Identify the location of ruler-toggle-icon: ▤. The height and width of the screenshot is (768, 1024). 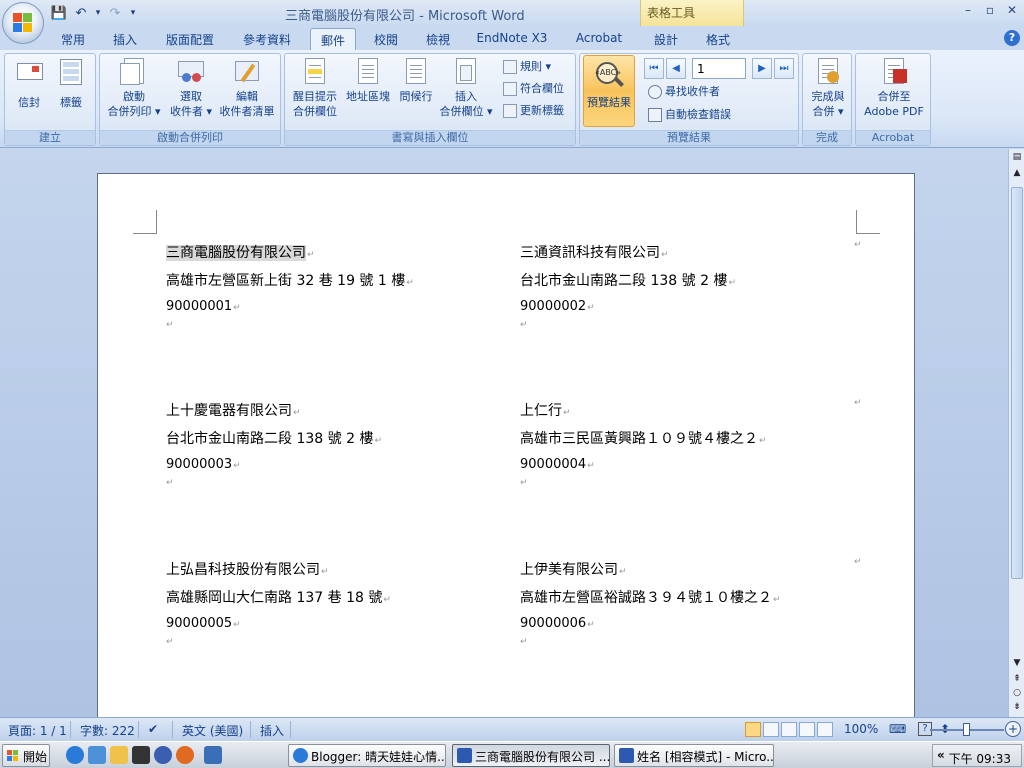
(1017, 157).